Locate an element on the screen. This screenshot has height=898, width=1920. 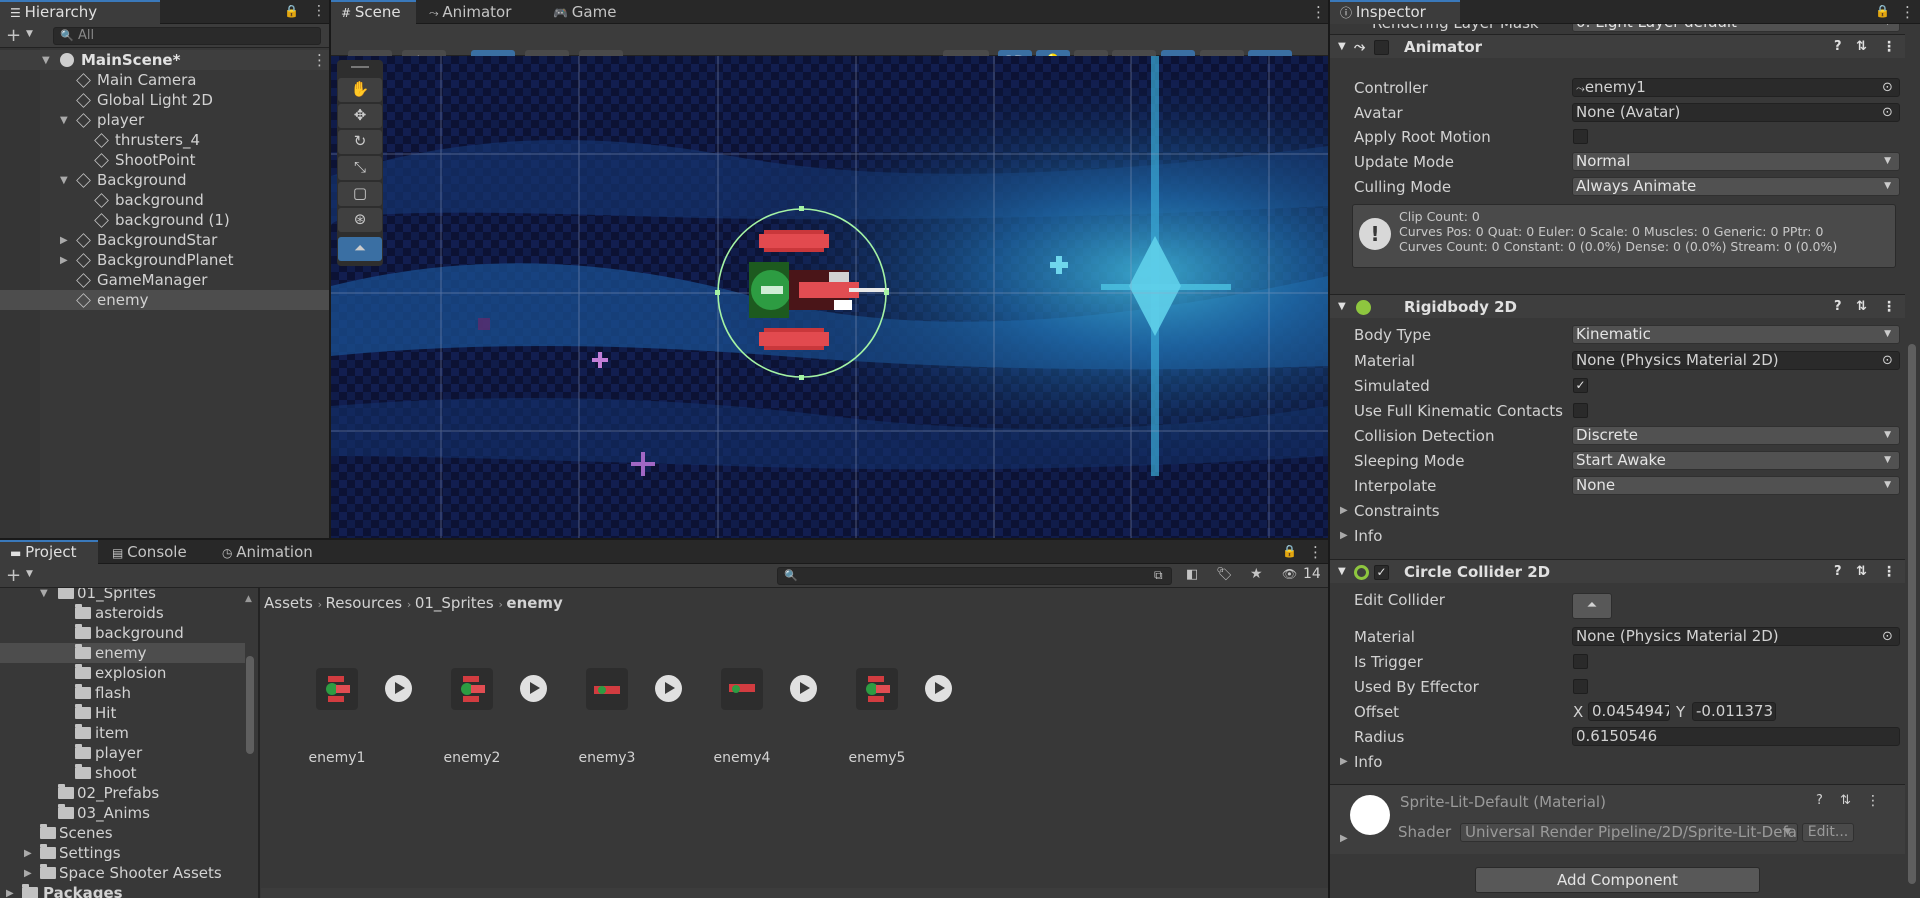
tree-item-flash: flash is located at coordinates (122, 693).